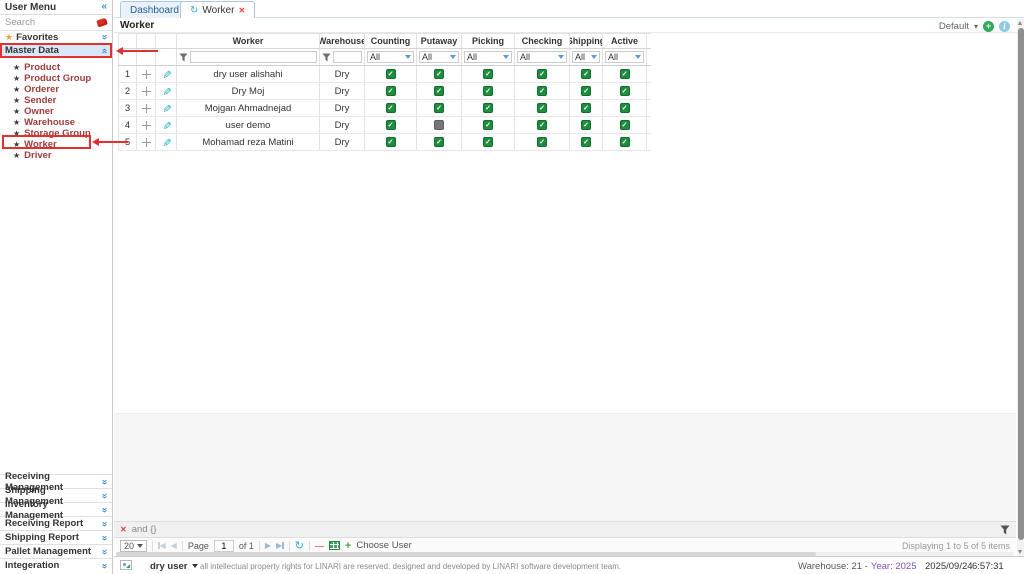  Describe the element at coordinates (1020, 552) in the screenshot. I see `scroll-down-arrow-icon` at that location.